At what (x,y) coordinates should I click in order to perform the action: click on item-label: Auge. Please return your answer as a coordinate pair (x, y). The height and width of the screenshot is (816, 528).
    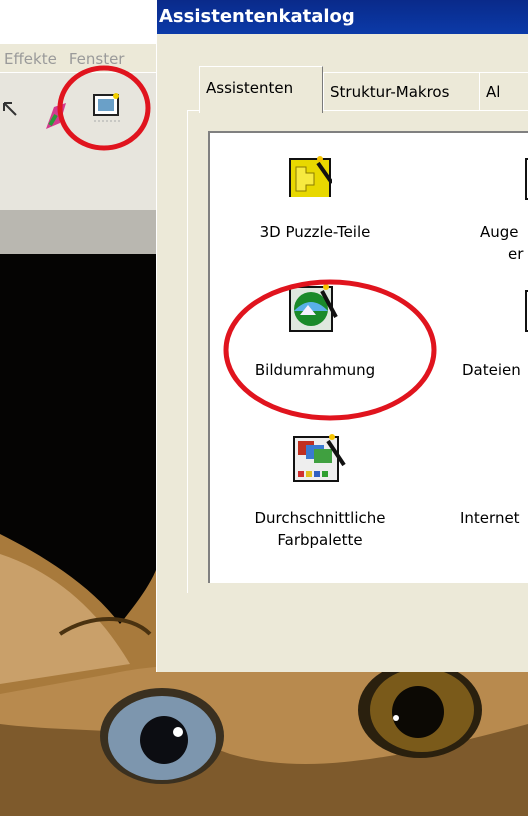
    Looking at the image, I should click on (499, 232).